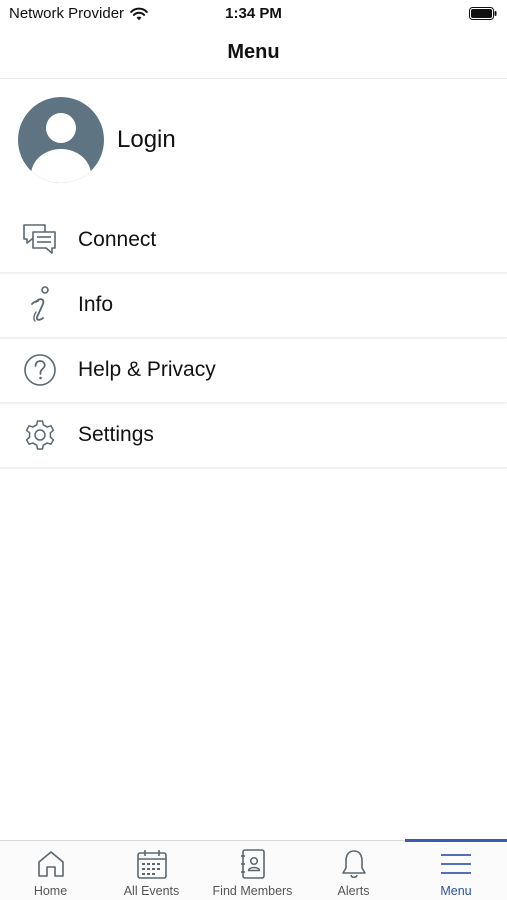  Describe the element at coordinates (61, 140) in the screenshot. I see `avatar-icon` at that location.